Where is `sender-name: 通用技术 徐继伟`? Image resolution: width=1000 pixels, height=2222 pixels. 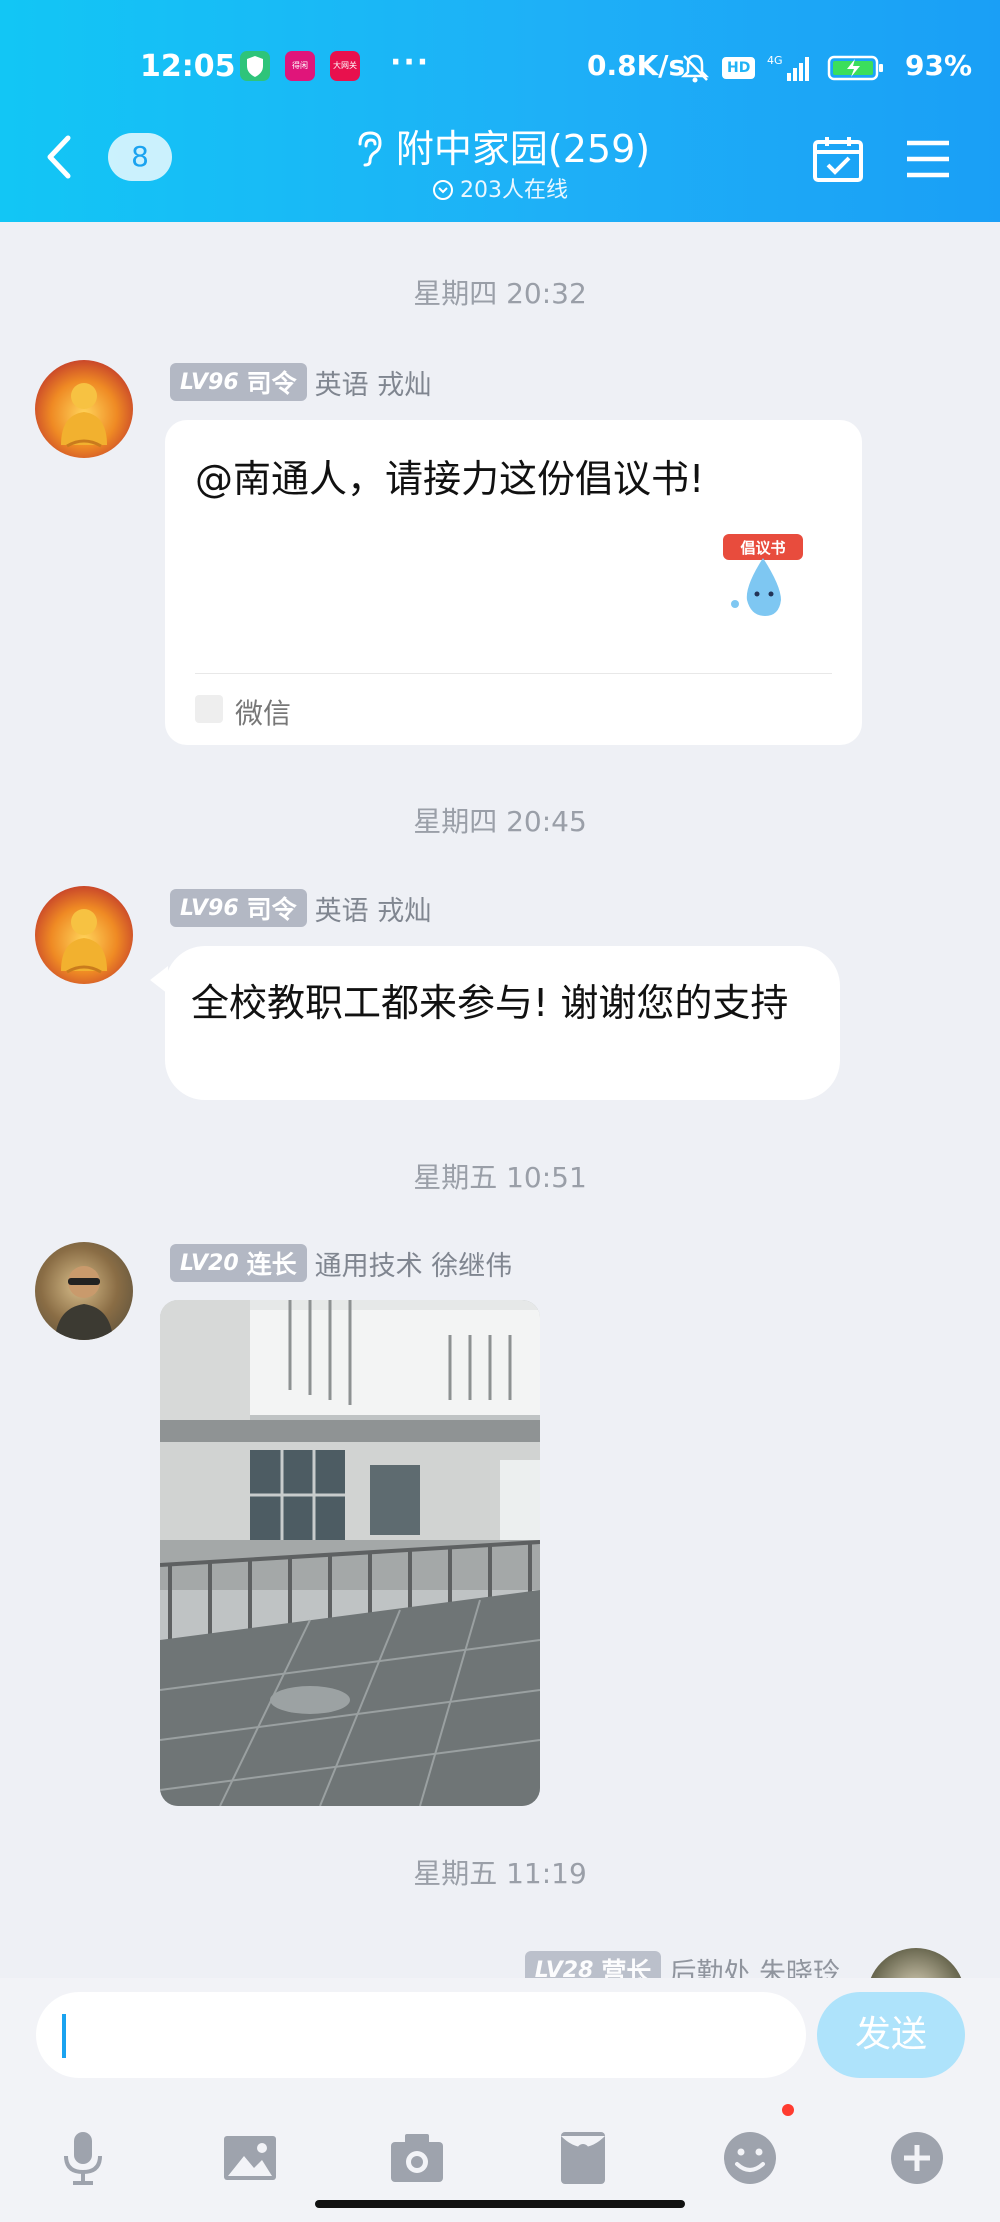
sender-name: 通用技术 徐继伟 is located at coordinates (413, 1266).